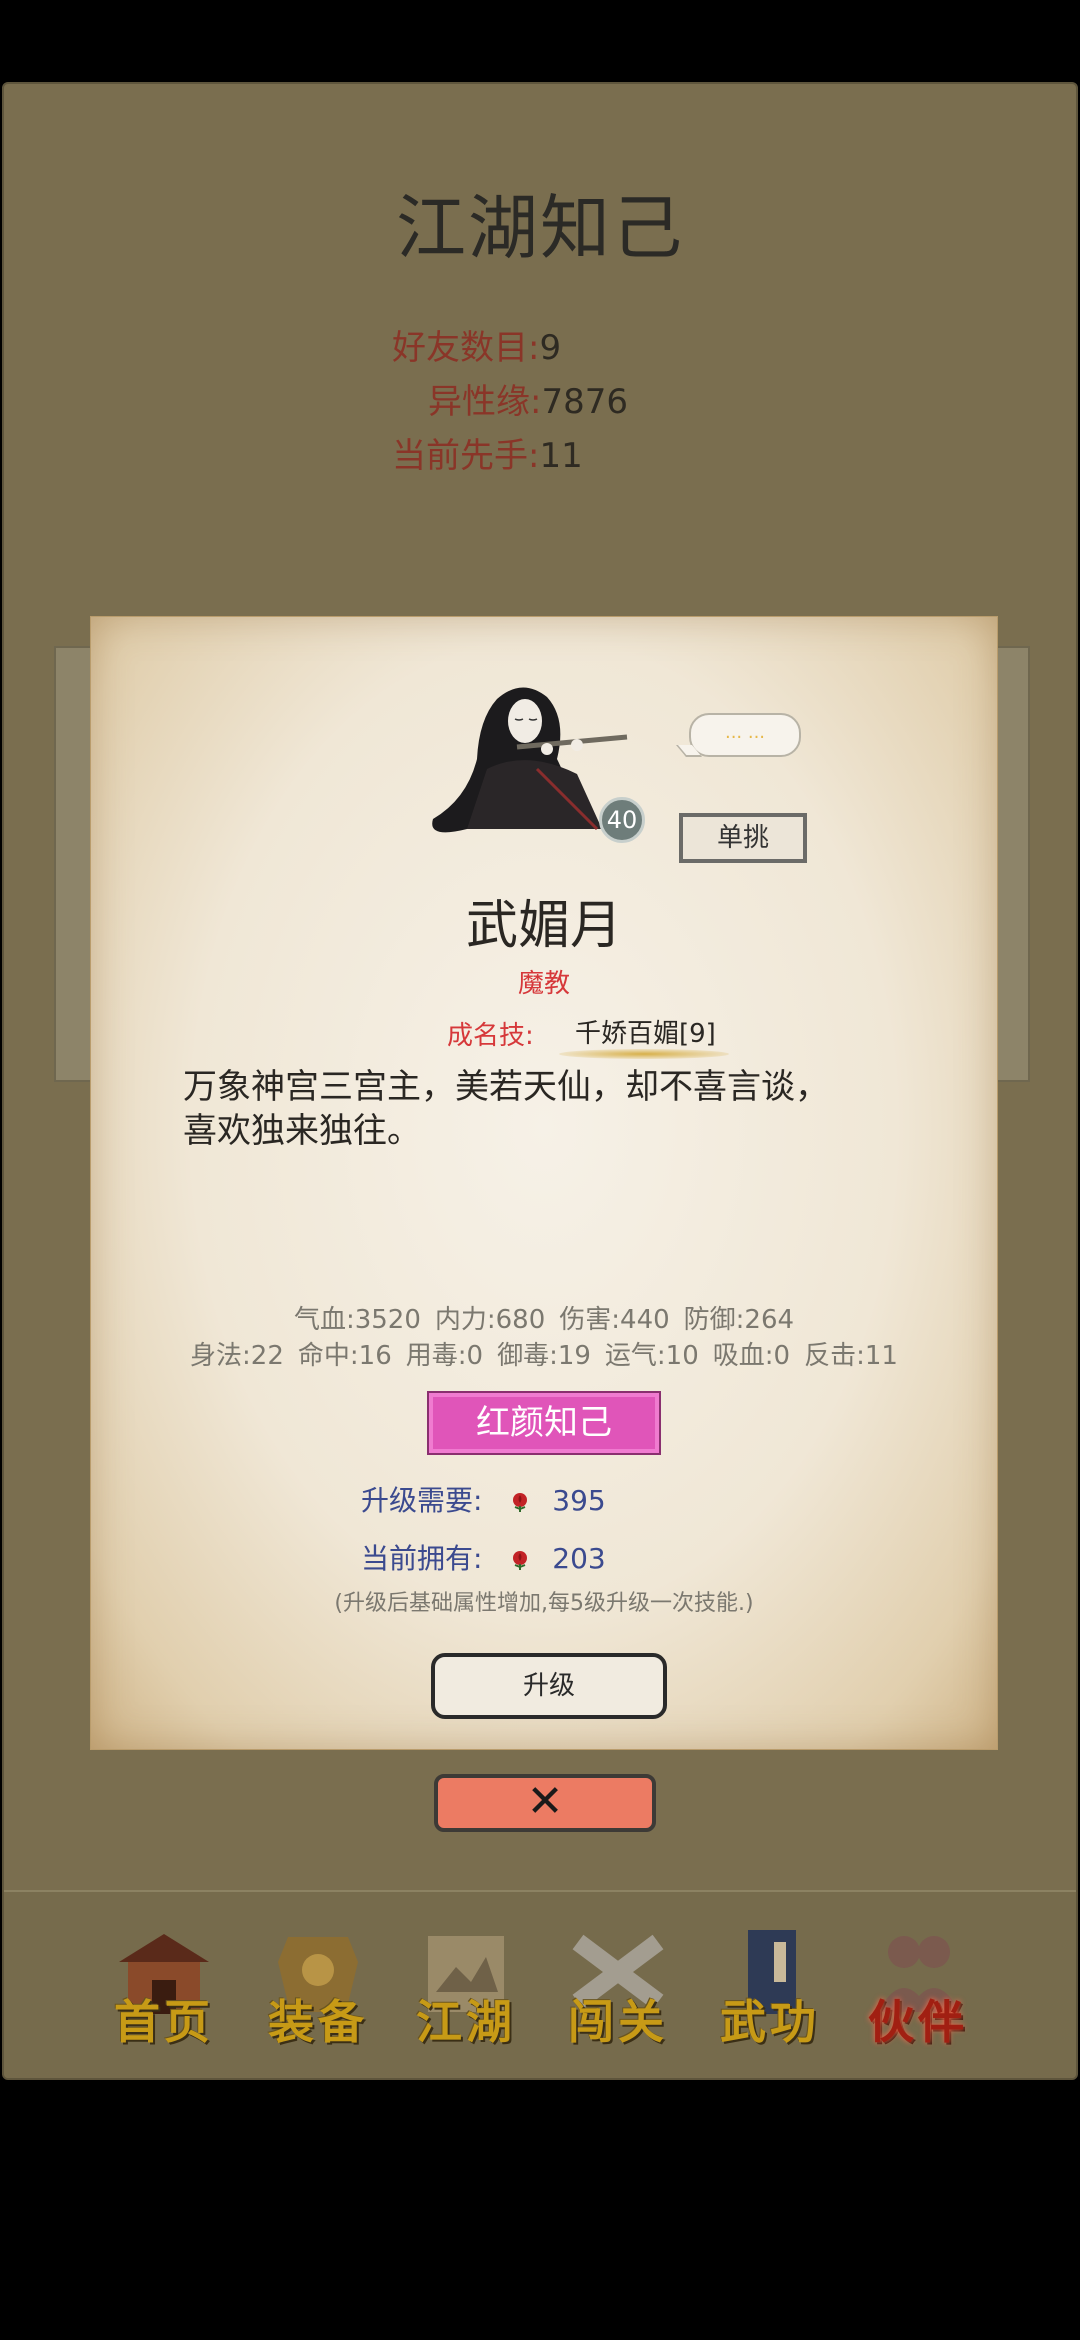  What do you see at coordinates (918, 1987) in the screenshot?
I see `nav-item-partners: 伙伴` at bounding box center [918, 1987].